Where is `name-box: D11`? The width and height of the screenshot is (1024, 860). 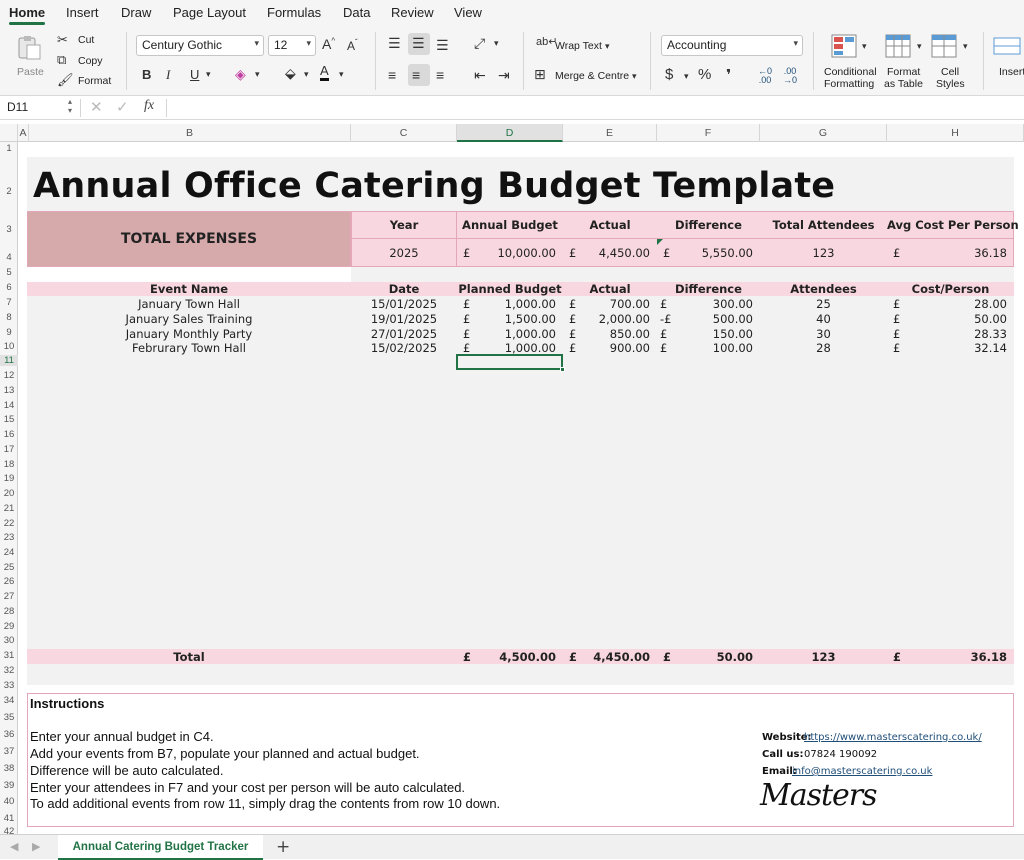
name-box: D11 is located at coordinates (17, 107).